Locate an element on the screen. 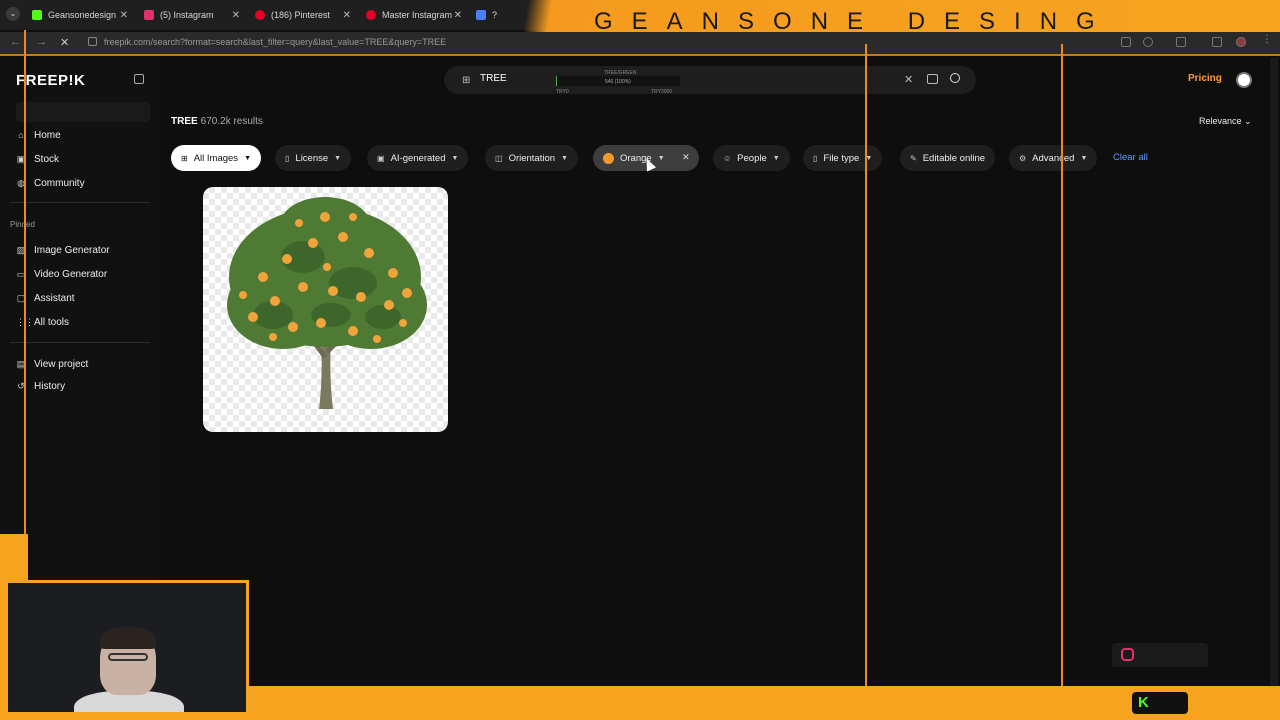 This screenshot has width=1280, height=720. filter-label: Advanced is located at coordinates (1053, 158).